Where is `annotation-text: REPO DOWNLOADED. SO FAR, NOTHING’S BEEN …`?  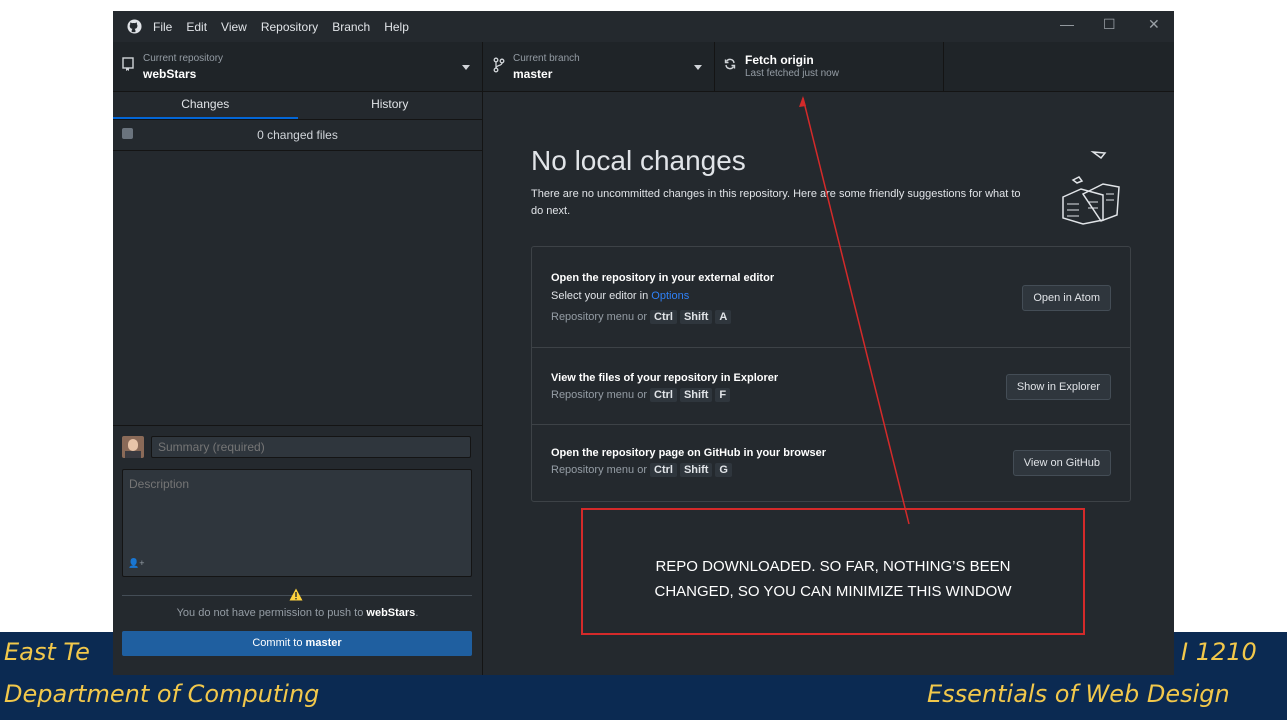 annotation-text: REPO DOWNLOADED. SO FAR, NOTHING’S BEEN … is located at coordinates (833, 579).